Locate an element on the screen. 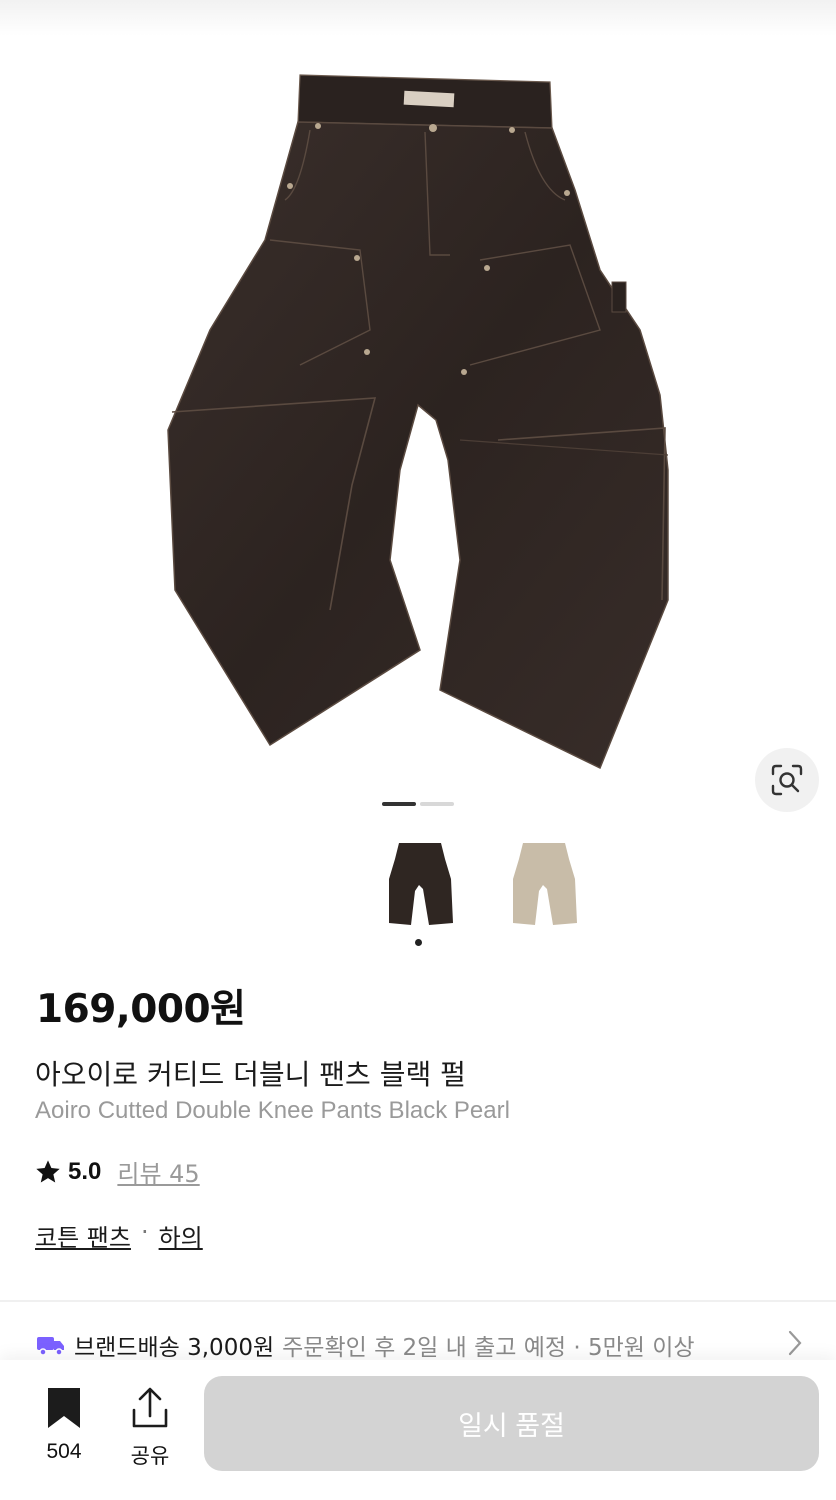  product-price: 169,000원 is located at coordinates (141, 1009).